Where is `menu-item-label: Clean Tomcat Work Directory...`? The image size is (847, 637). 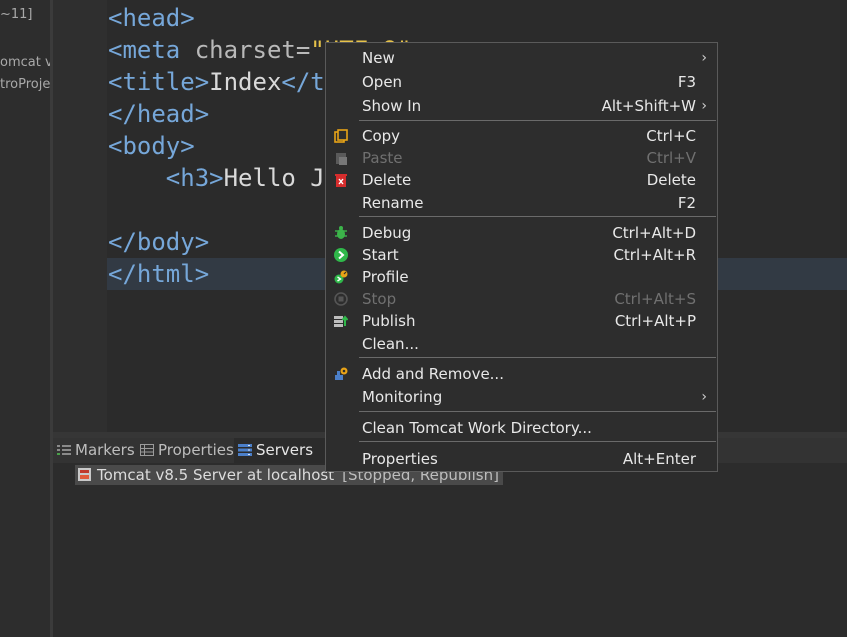
menu-item-label: Clean Tomcat Work Directory... is located at coordinates (477, 428).